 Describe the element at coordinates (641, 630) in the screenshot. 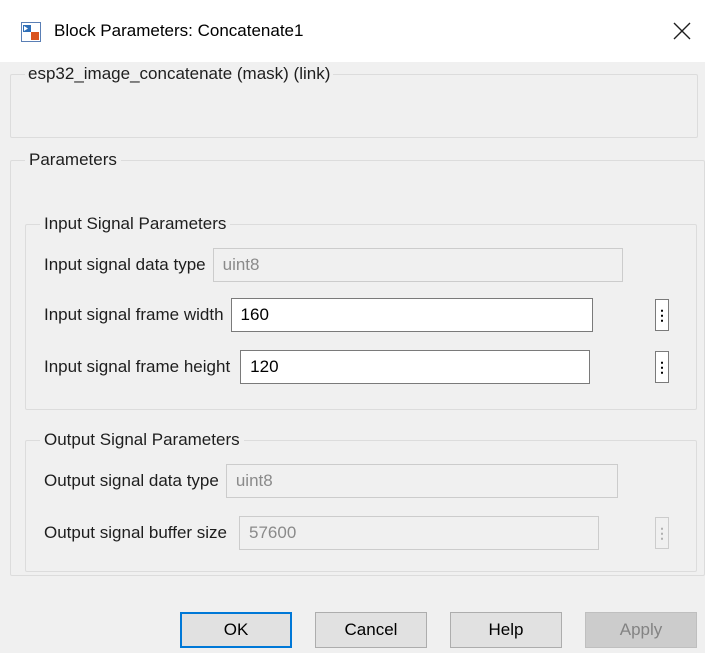

I see `apply-button: Apply` at that location.